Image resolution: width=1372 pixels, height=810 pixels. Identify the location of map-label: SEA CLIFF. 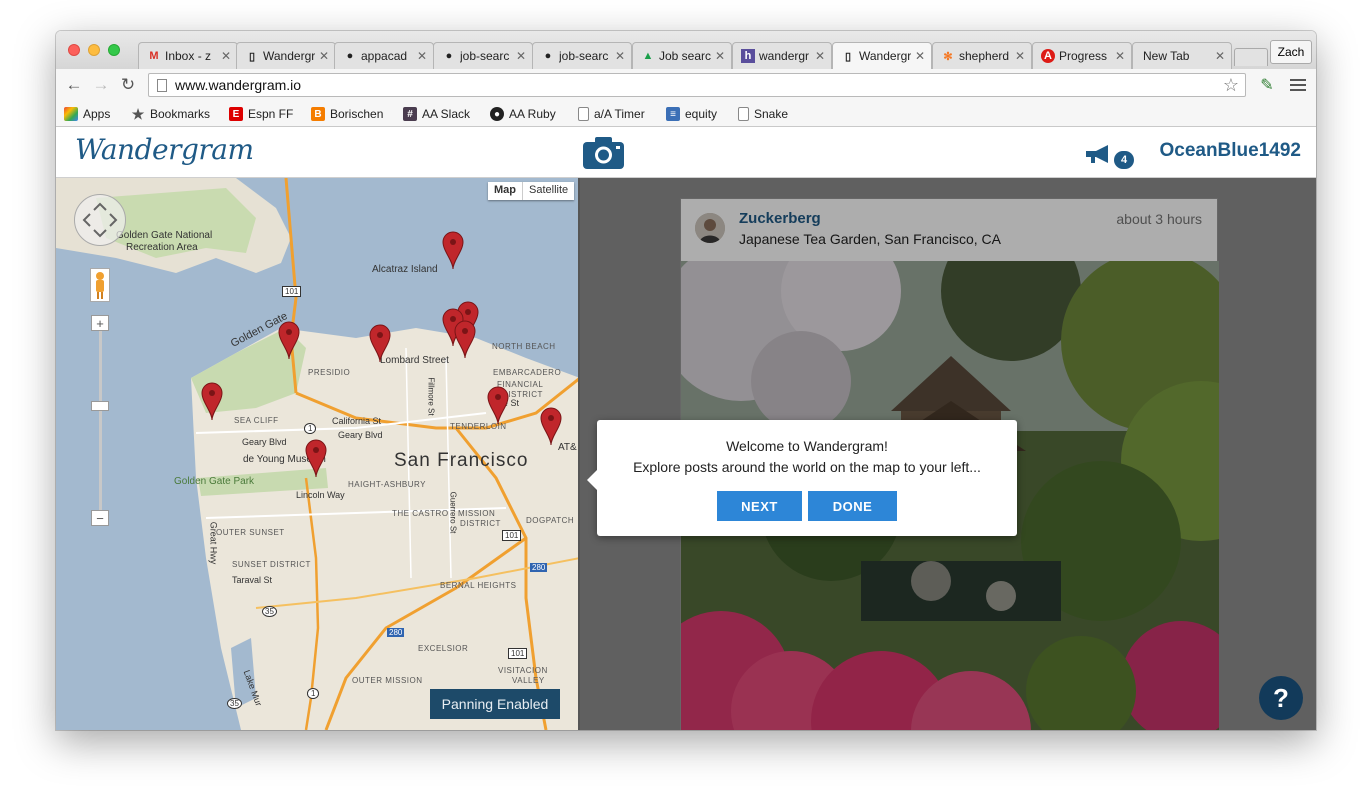
(256, 420).